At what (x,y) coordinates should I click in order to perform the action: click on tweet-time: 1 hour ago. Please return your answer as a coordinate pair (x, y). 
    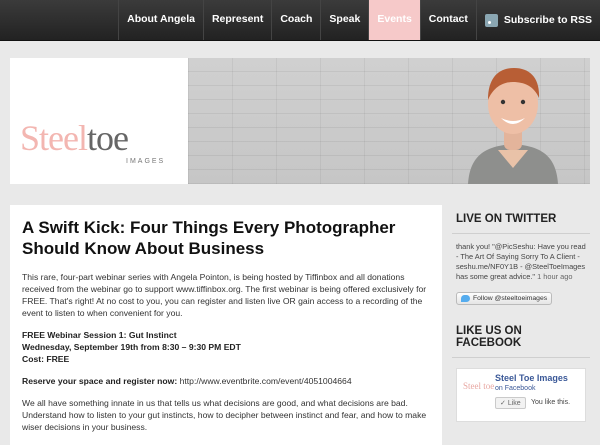
    Looking at the image, I should click on (554, 276).